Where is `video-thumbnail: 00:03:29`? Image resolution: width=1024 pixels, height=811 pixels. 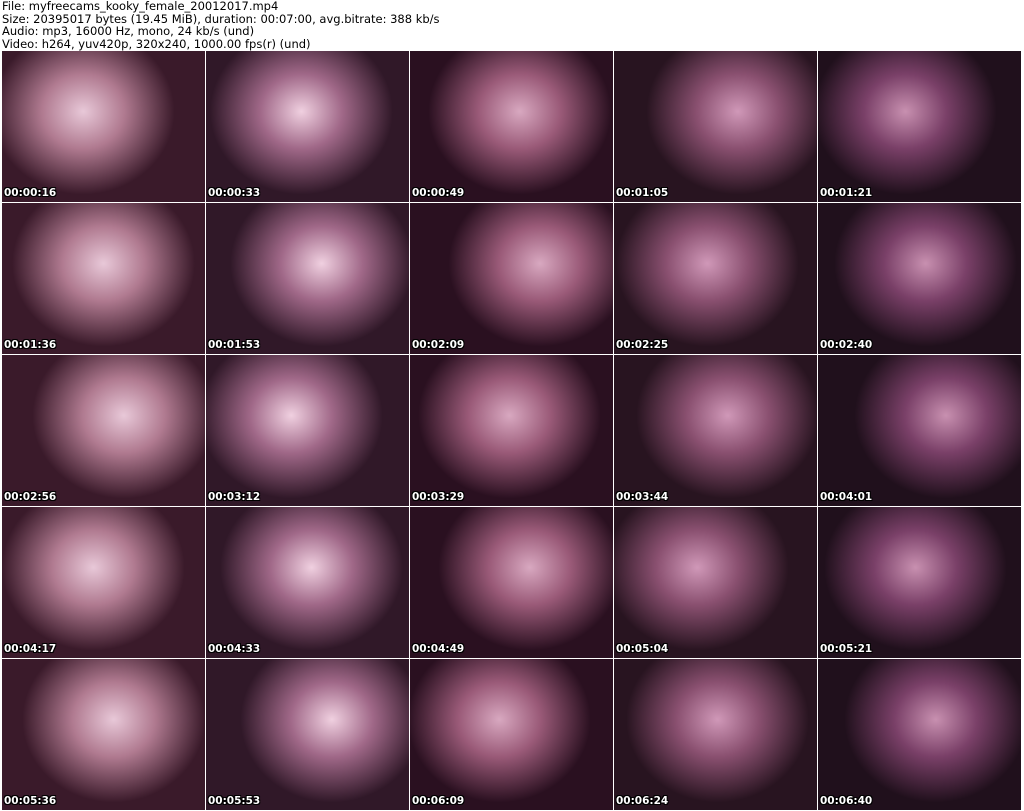 video-thumbnail: 00:03:29 is located at coordinates (511, 430).